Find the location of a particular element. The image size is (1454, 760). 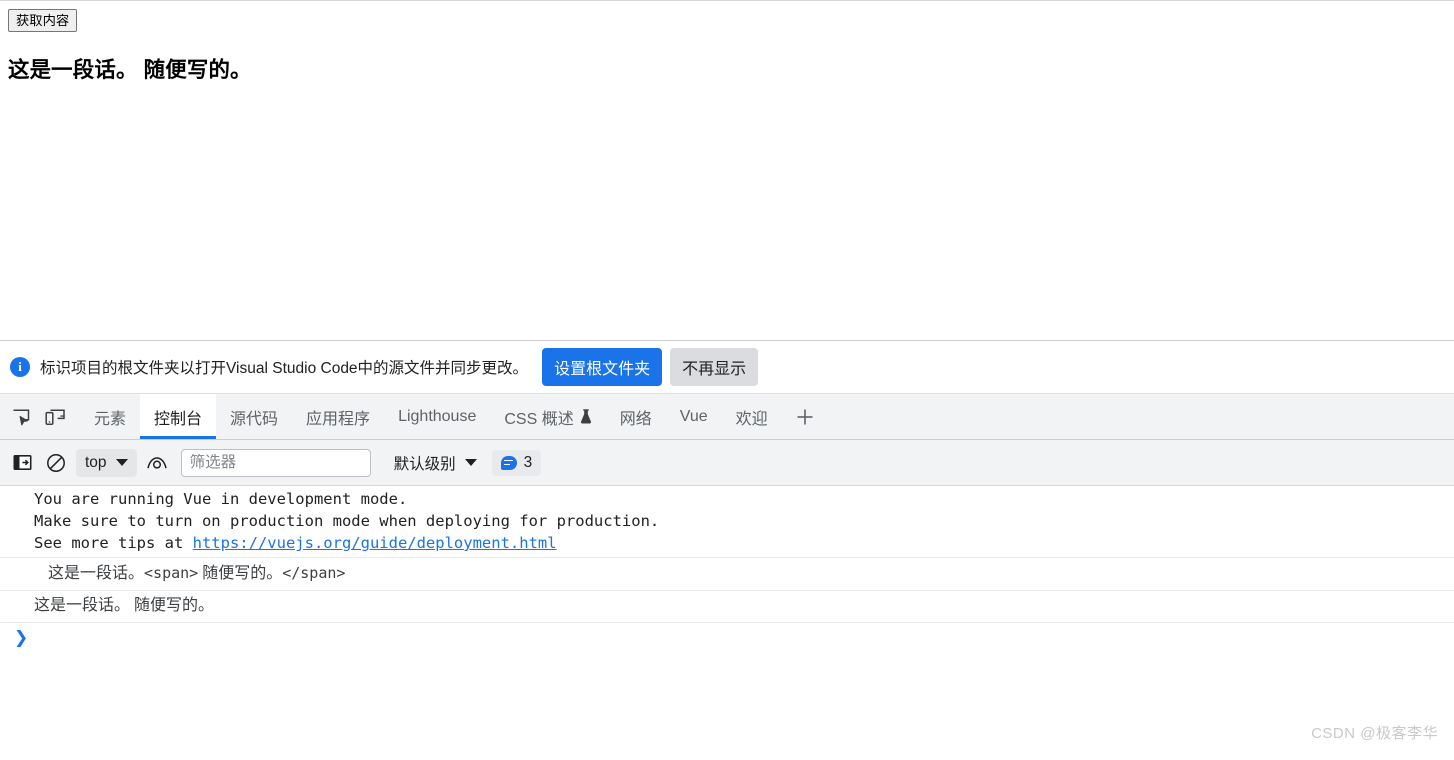

info-icon: i is located at coordinates (20, 367).